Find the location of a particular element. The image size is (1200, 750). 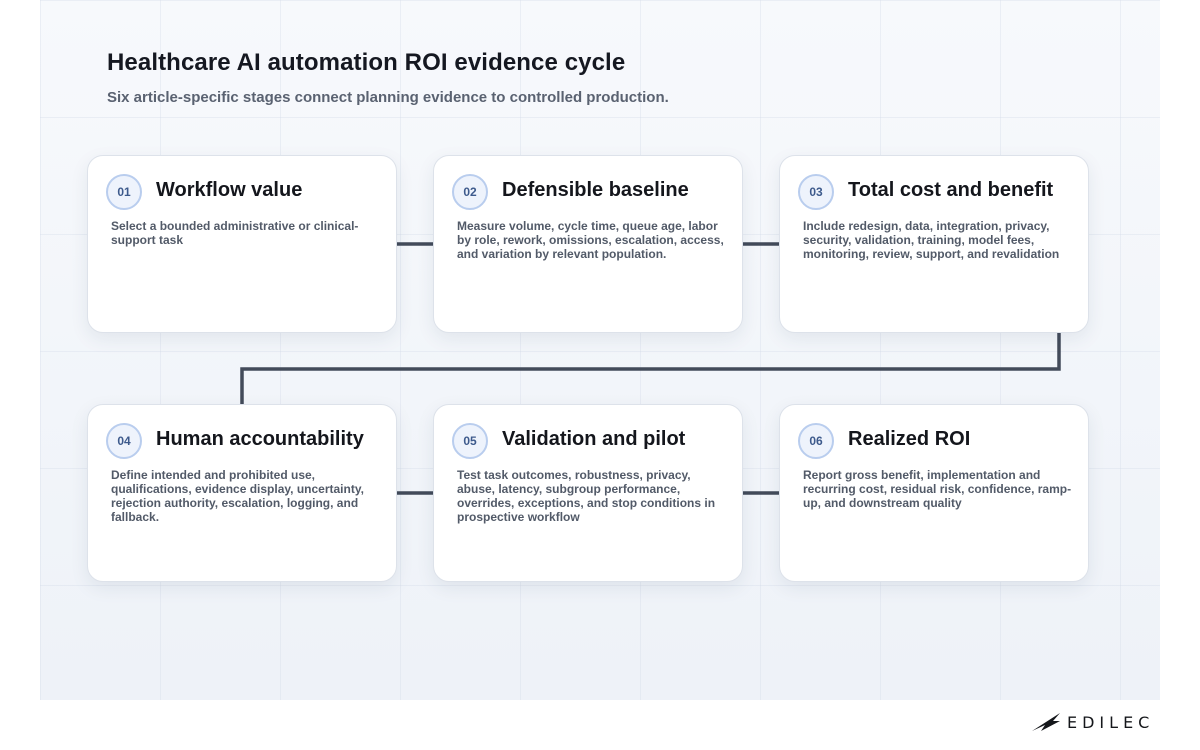

stage-title: Validation and pilot is located at coordinates (594, 439).